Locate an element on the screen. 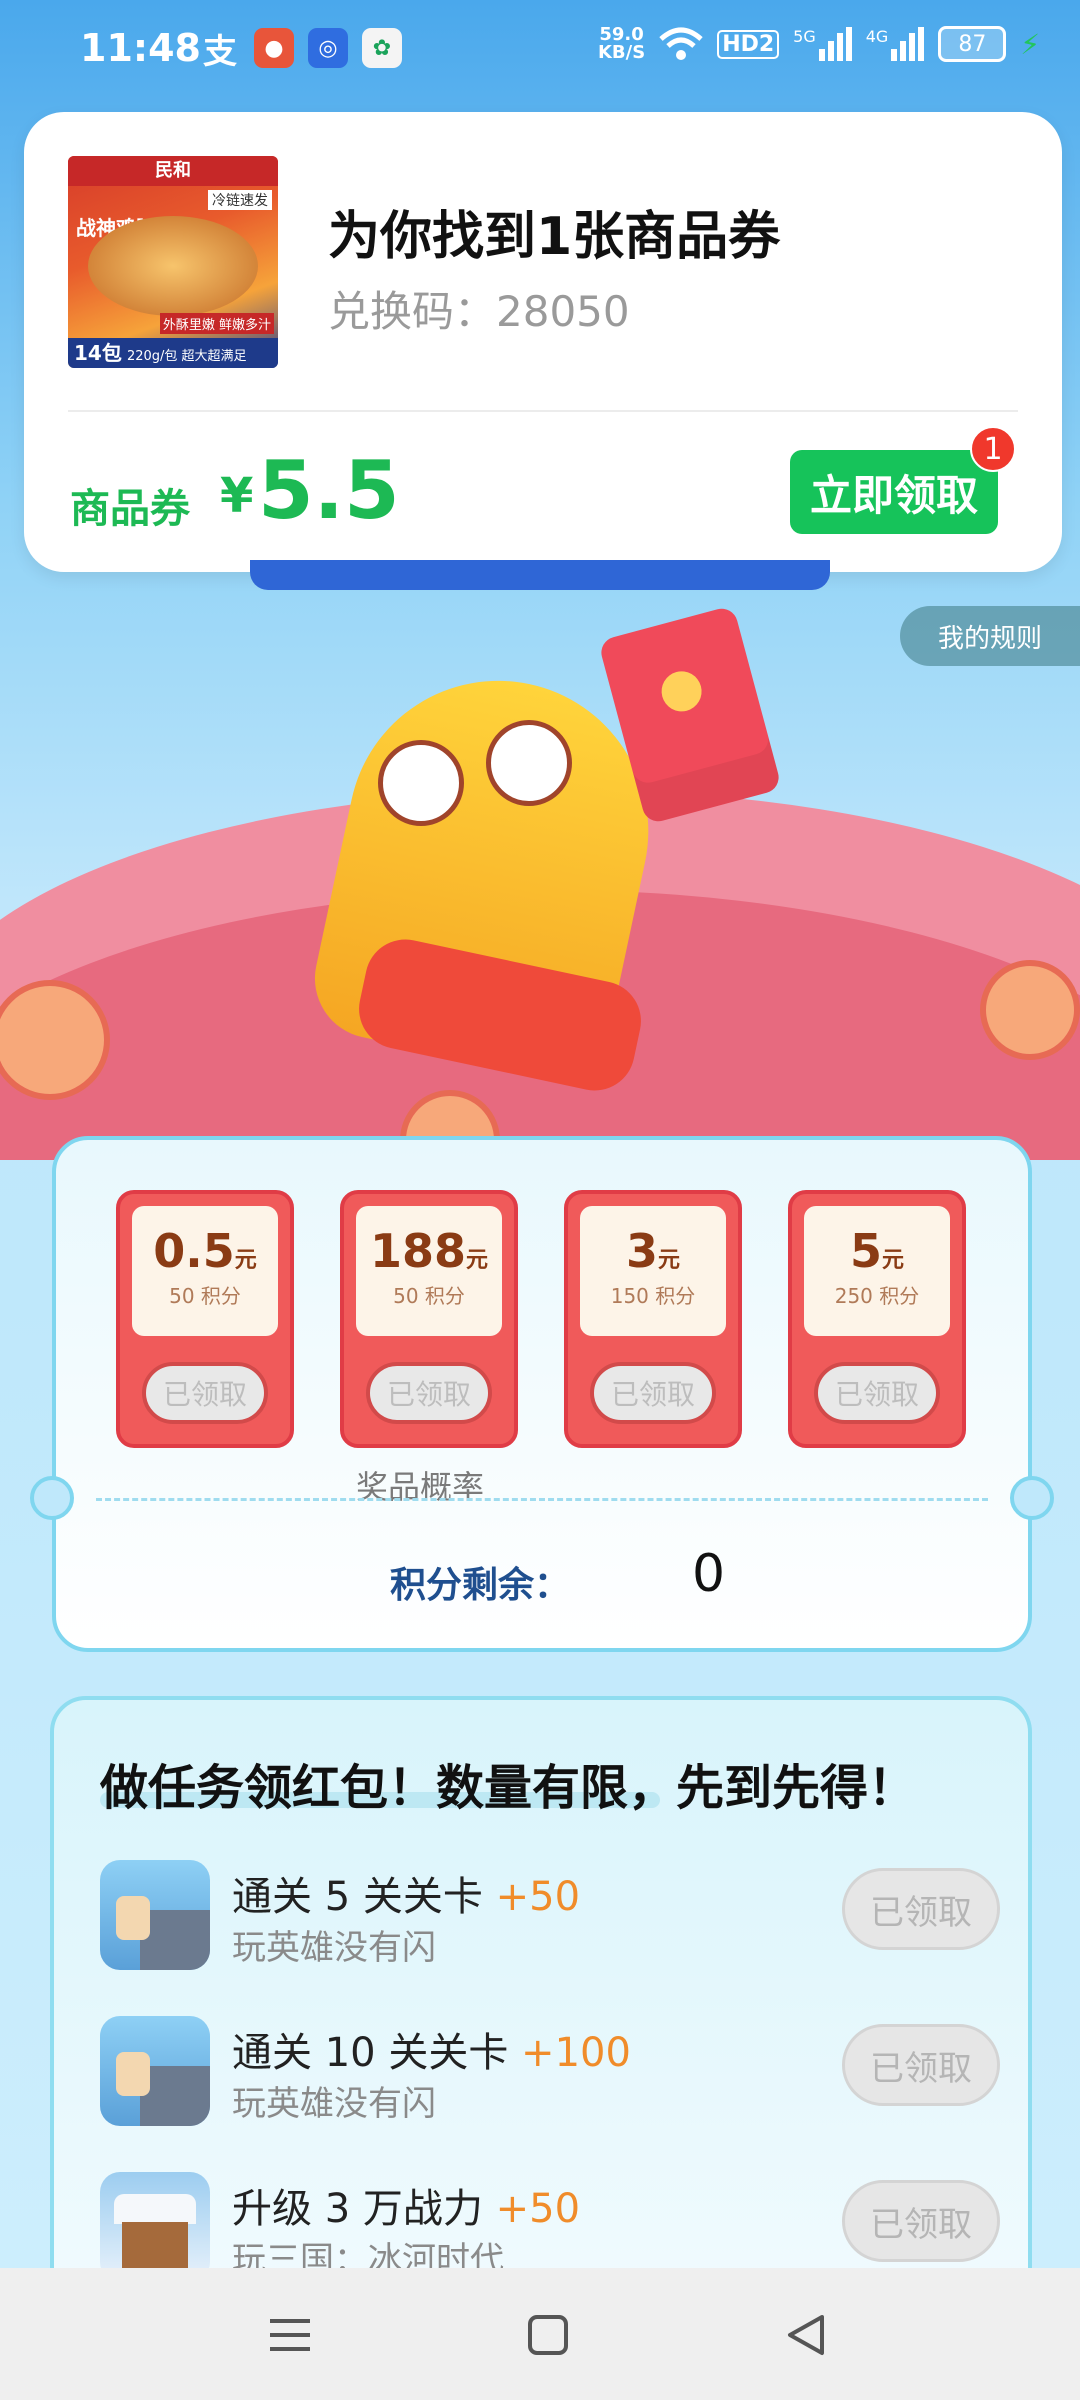 The height and width of the screenshot is (2400, 1080). coupon-amount: 5.5 is located at coordinates (329, 490).